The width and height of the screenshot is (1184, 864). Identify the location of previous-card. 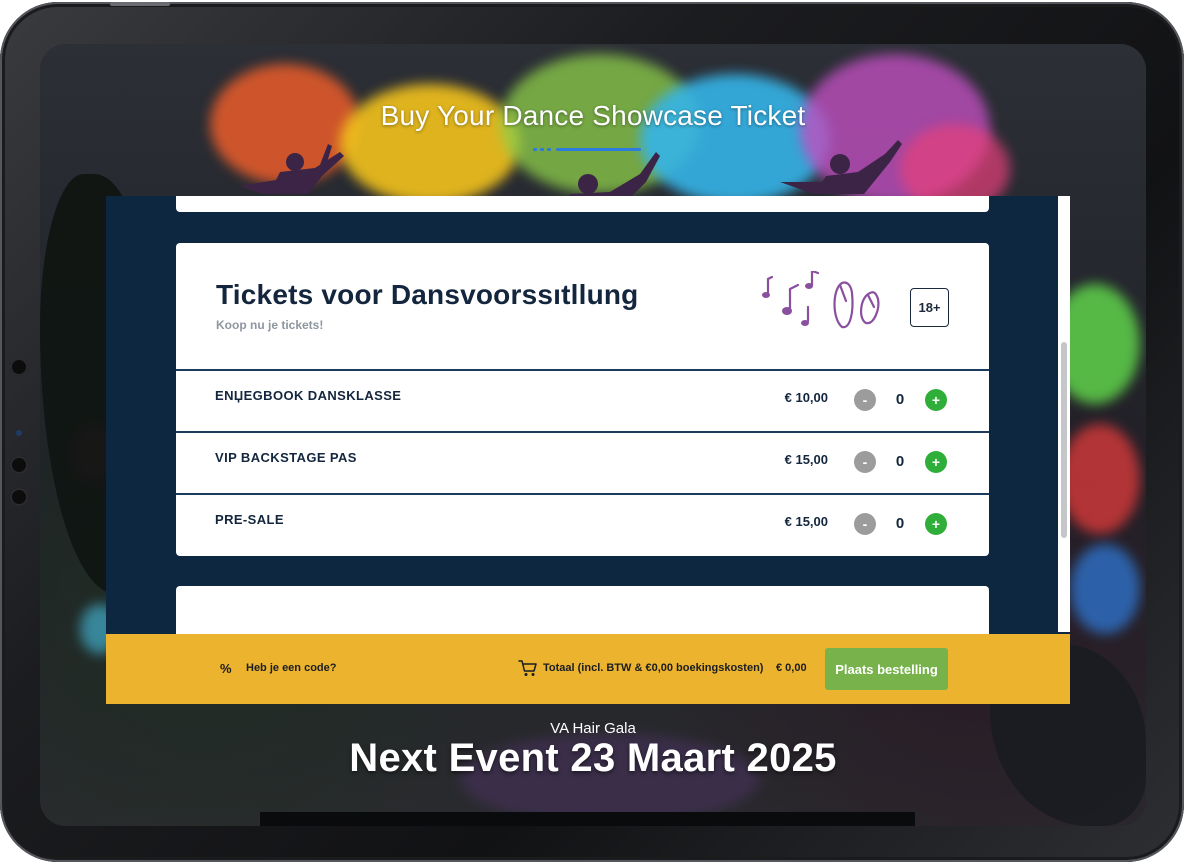
(582, 204).